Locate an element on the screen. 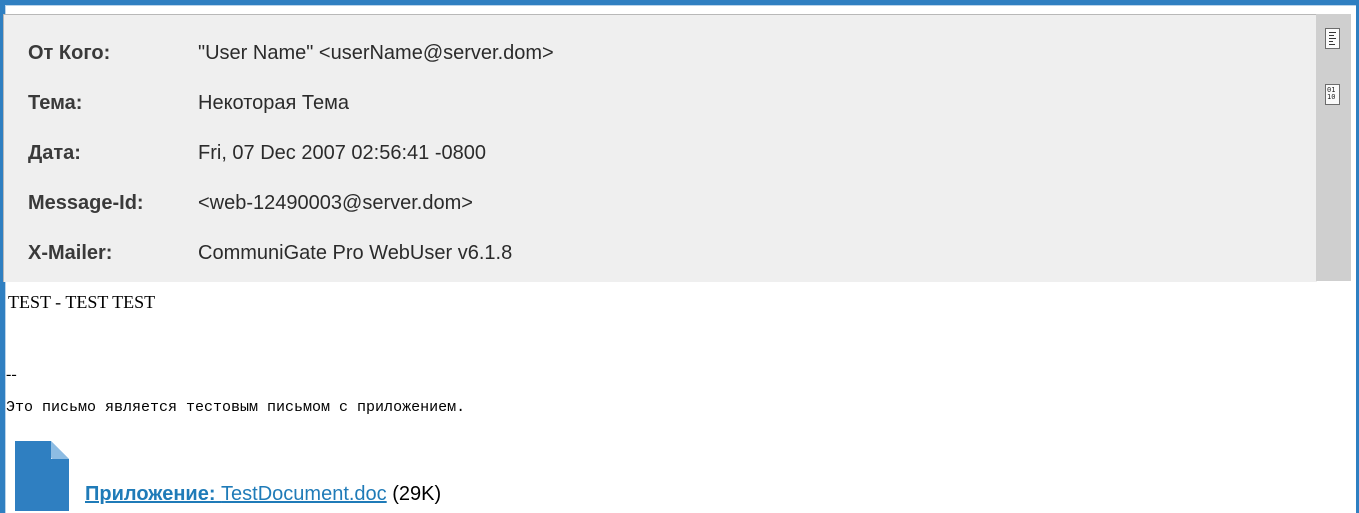 Image resolution: width=1359 pixels, height=513 pixels. document-icon is located at coordinates (42, 476).